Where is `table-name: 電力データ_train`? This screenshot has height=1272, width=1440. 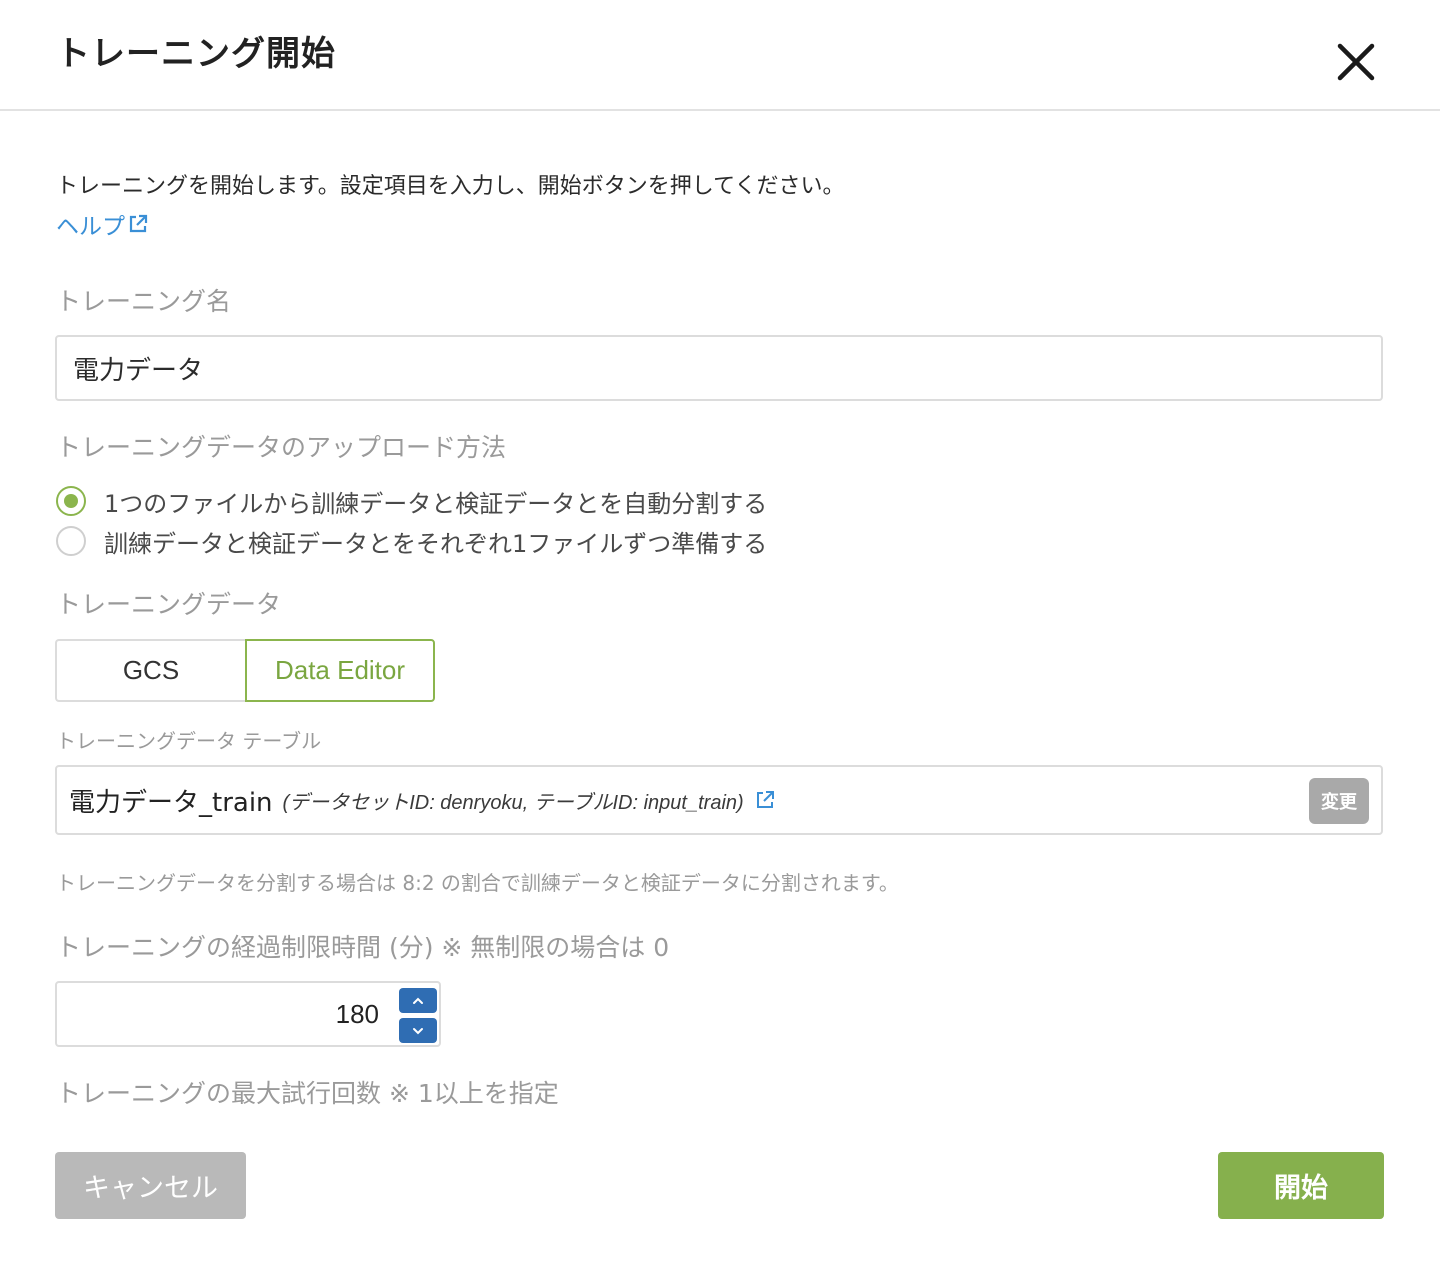
table-name: 電力データ_train is located at coordinates (171, 802).